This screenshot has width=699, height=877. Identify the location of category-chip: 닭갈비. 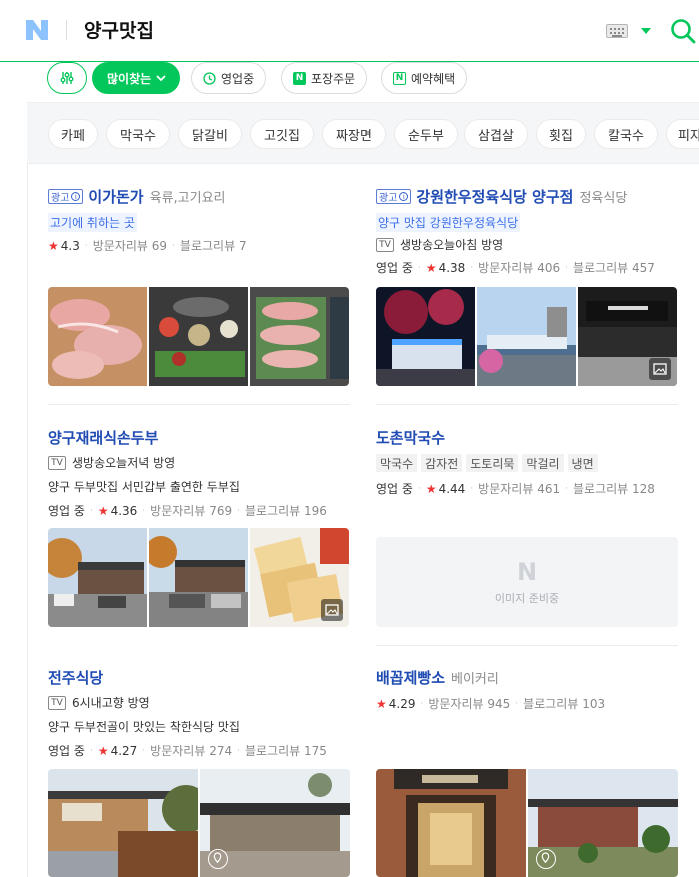
(210, 134).